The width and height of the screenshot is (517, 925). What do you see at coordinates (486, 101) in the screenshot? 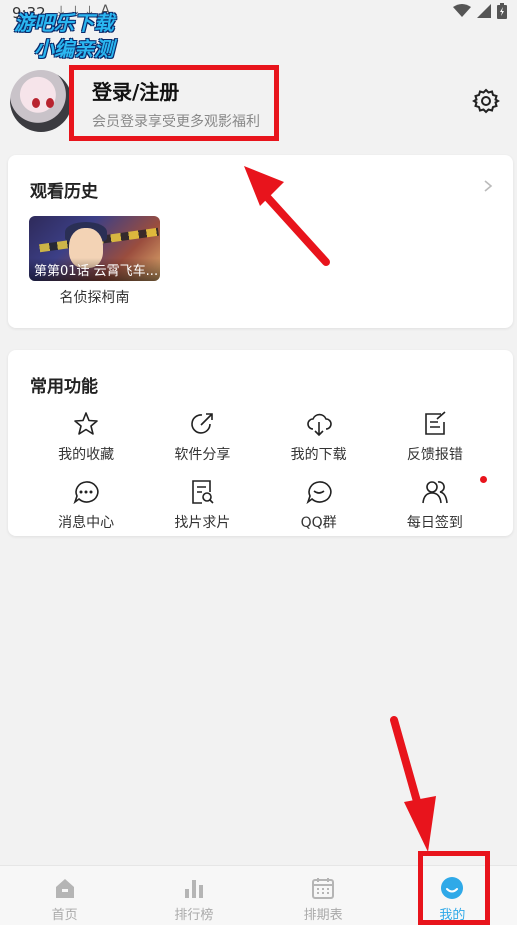
I see `gear-icon` at bounding box center [486, 101].